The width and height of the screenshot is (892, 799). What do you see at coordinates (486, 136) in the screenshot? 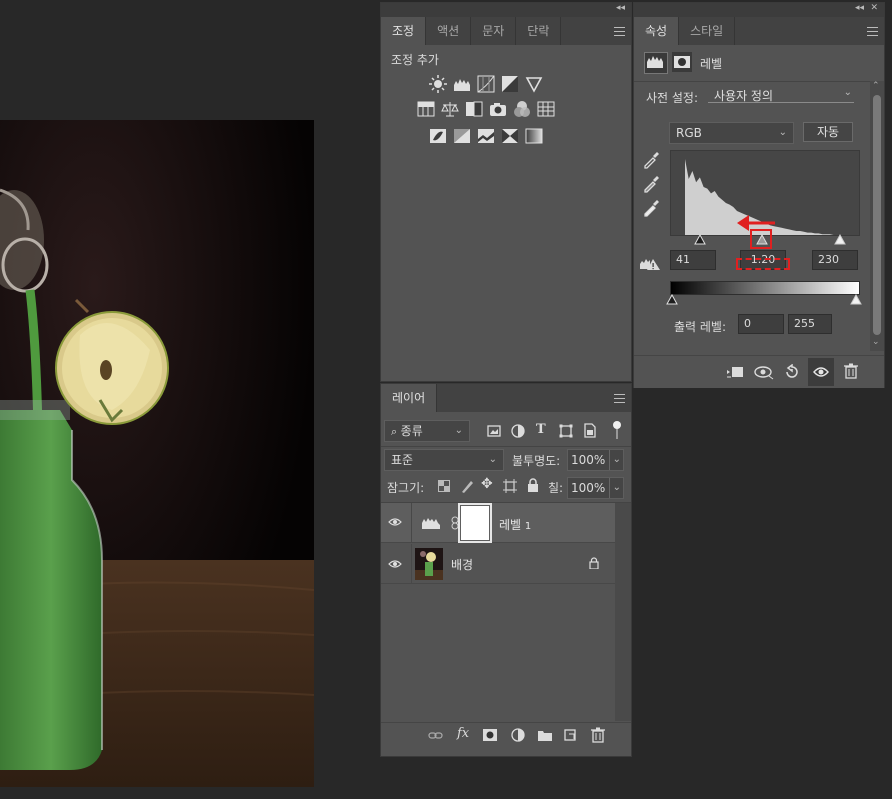
I see `threshold-icon` at bounding box center [486, 136].